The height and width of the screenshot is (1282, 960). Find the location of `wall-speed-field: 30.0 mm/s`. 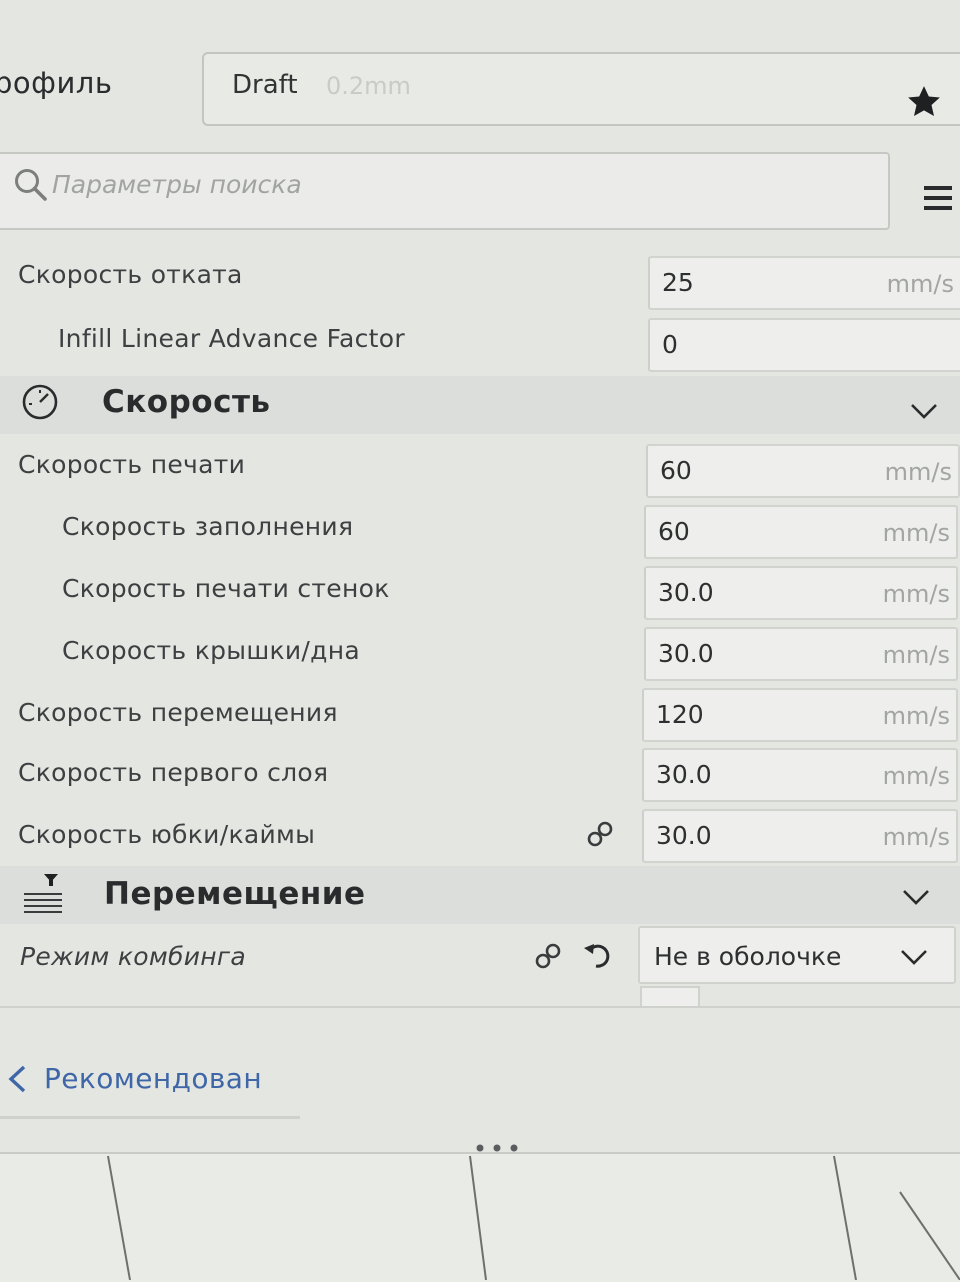

wall-speed-field: 30.0 mm/s is located at coordinates (801, 593).